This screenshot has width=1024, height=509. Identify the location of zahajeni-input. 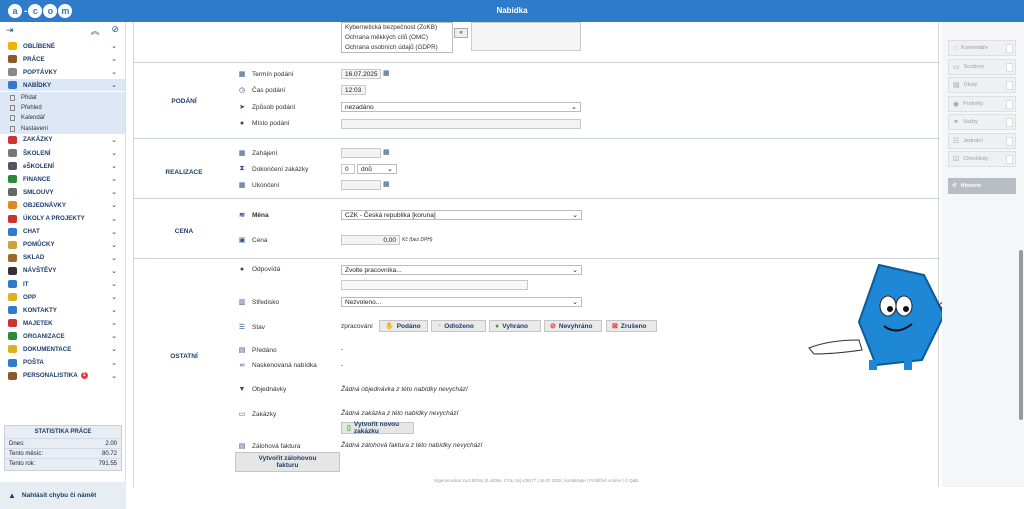
(361, 153).